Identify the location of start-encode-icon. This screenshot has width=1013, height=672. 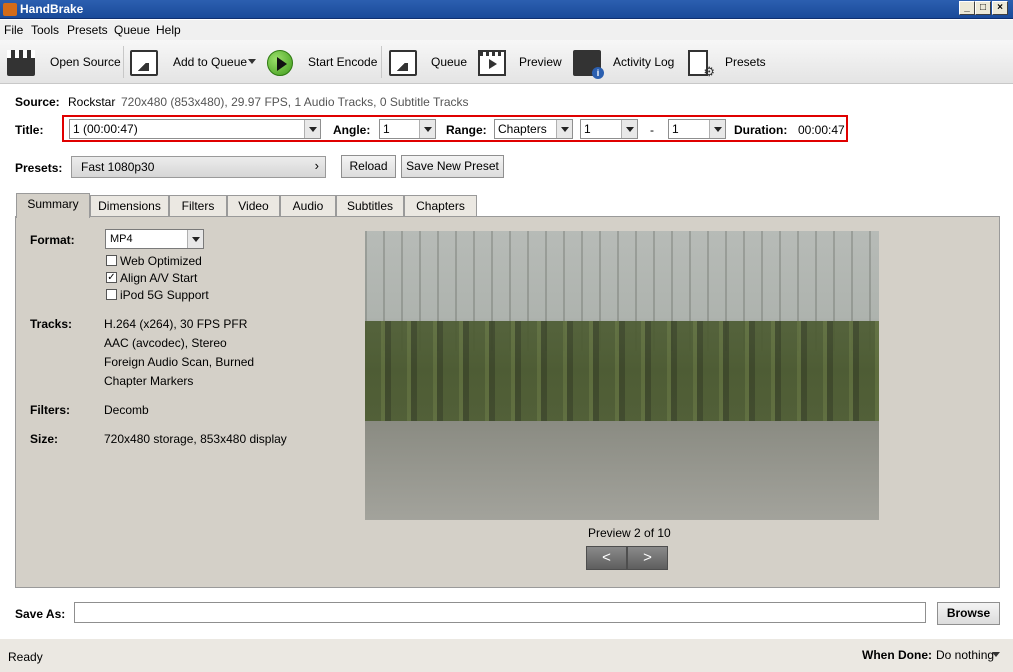
(280, 63).